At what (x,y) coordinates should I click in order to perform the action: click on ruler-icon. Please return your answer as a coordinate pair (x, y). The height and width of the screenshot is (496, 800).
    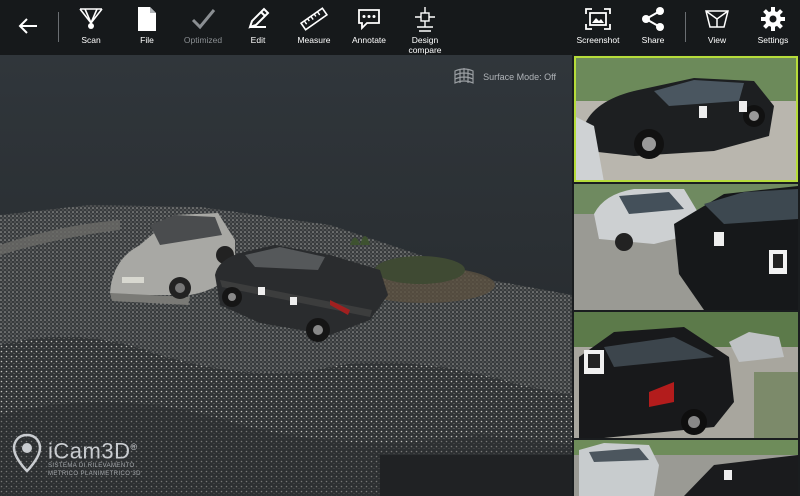
    Looking at the image, I should click on (314, 19).